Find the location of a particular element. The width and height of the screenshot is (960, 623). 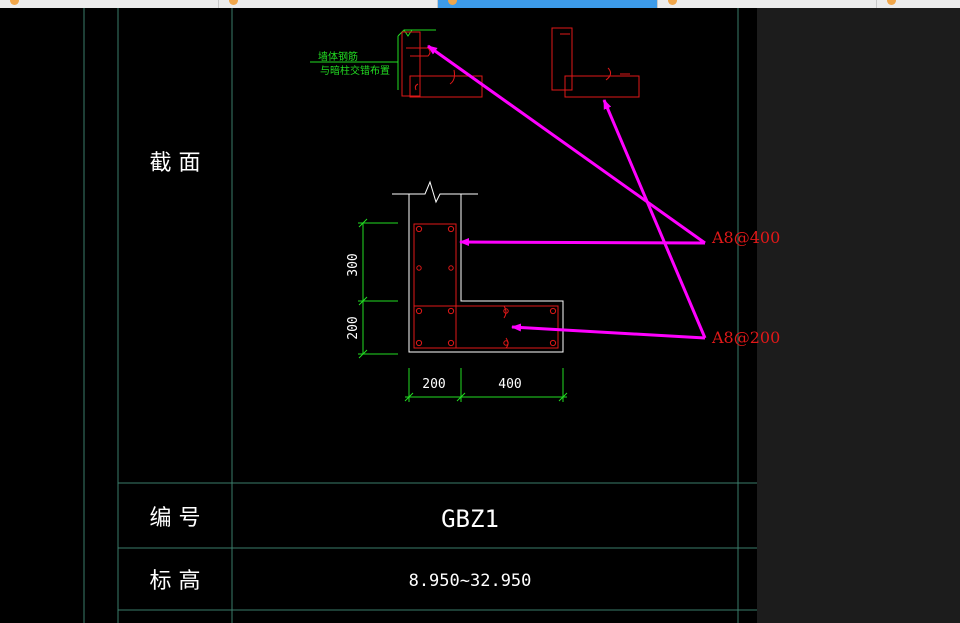

annotation-a8-400: A8@400 is located at coordinates (745, 237).